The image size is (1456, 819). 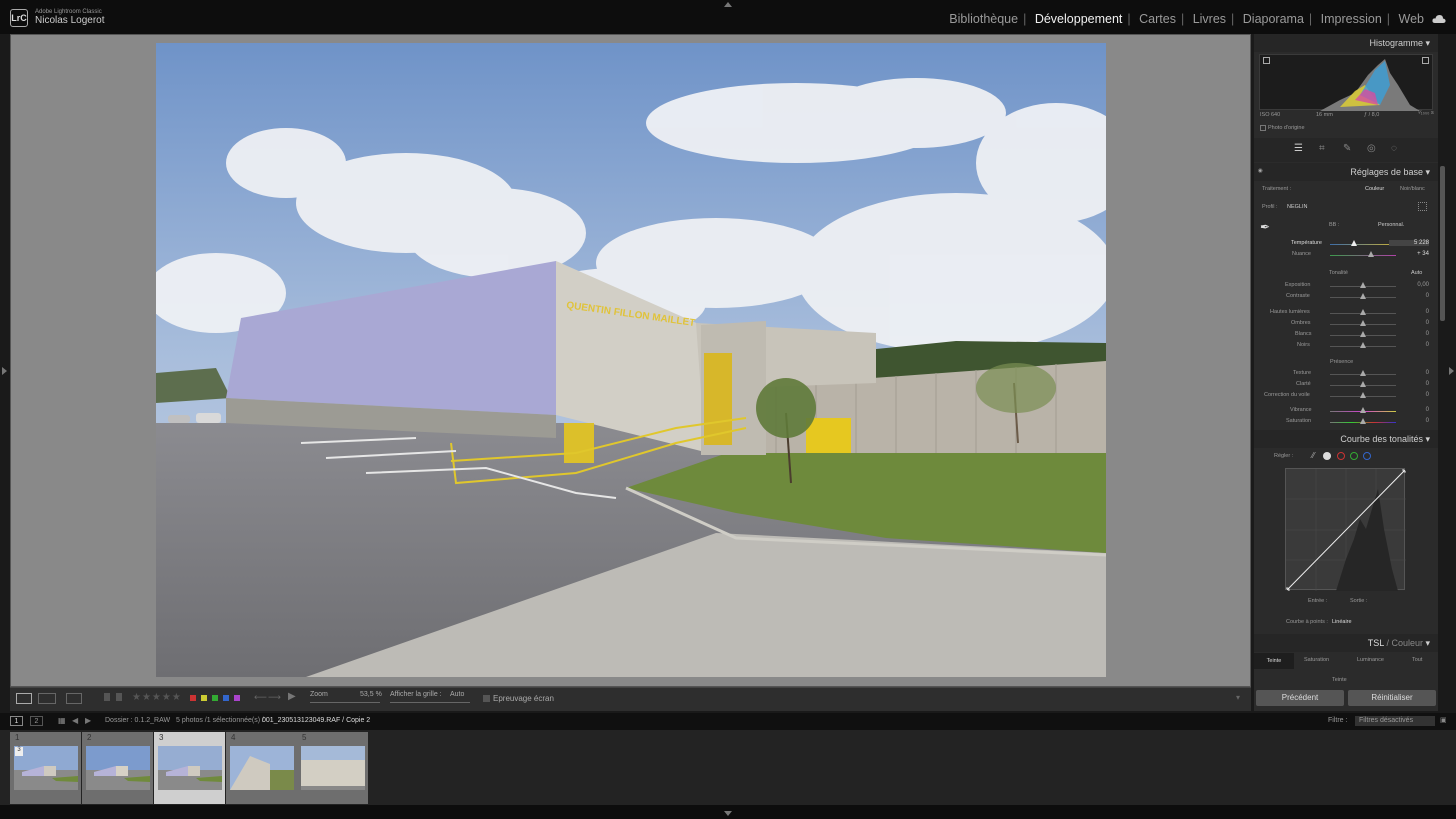 I want to click on tint-slider, so click(x=1363, y=255).